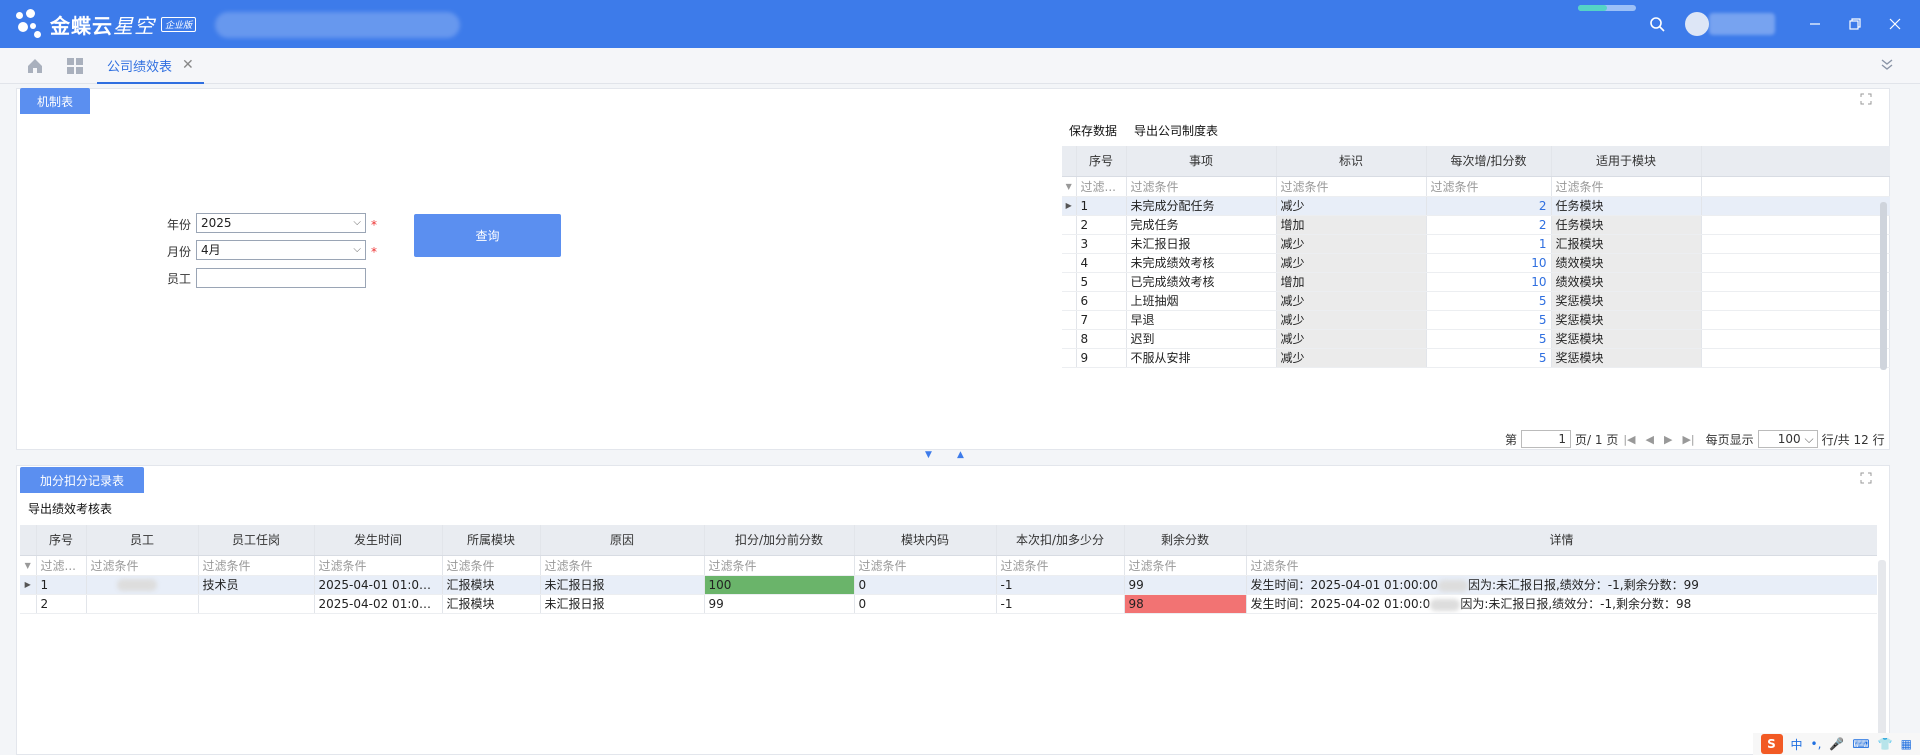 The height and width of the screenshot is (755, 1920). I want to click on collapse-up-icon: ▲, so click(960, 455).